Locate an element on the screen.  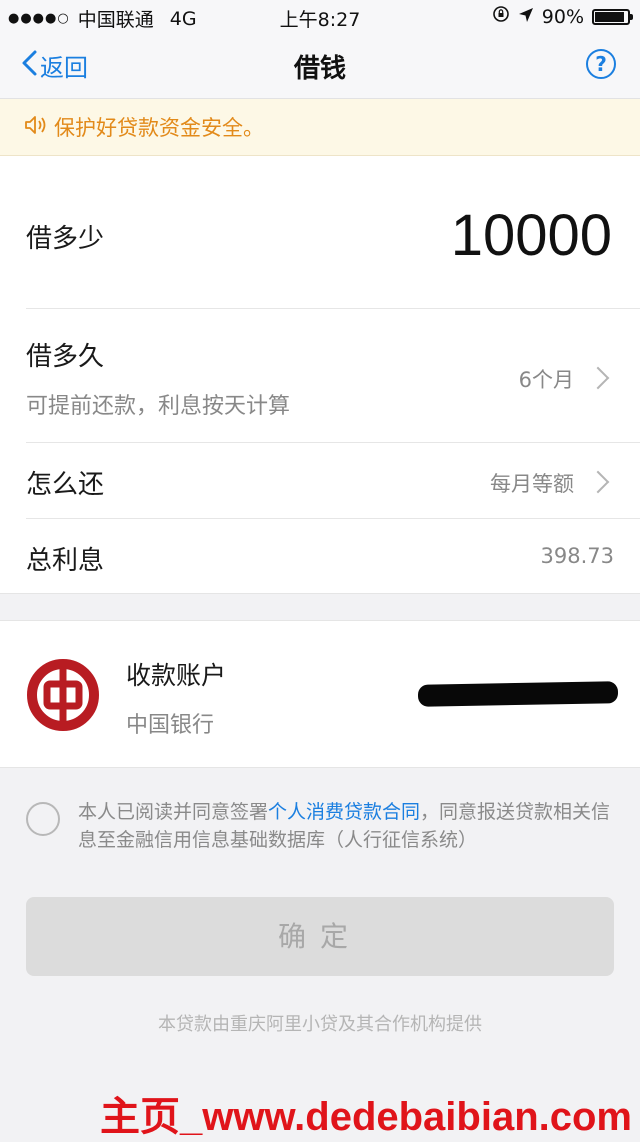
battery-icon is located at coordinates (612, 16).